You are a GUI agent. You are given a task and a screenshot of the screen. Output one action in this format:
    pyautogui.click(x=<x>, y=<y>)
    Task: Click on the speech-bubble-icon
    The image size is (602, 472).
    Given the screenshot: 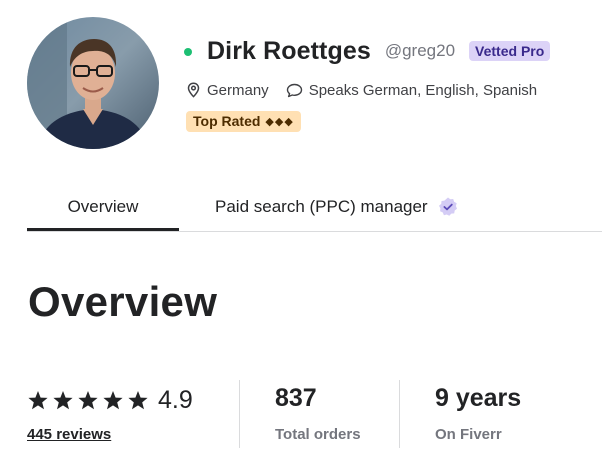 What is the action you would take?
    pyautogui.click(x=294, y=90)
    